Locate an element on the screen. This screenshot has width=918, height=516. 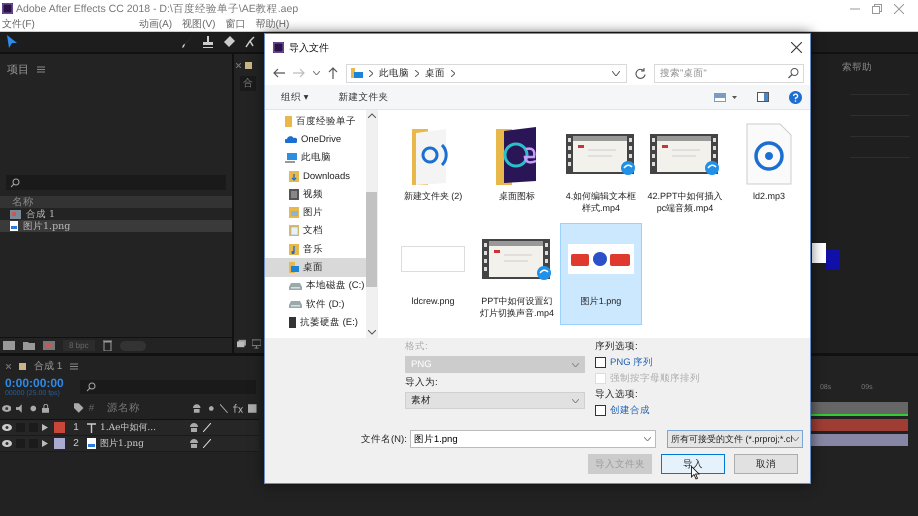
navigation-item: 本地磁盘 (C:) is located at coordinates (315, 285).